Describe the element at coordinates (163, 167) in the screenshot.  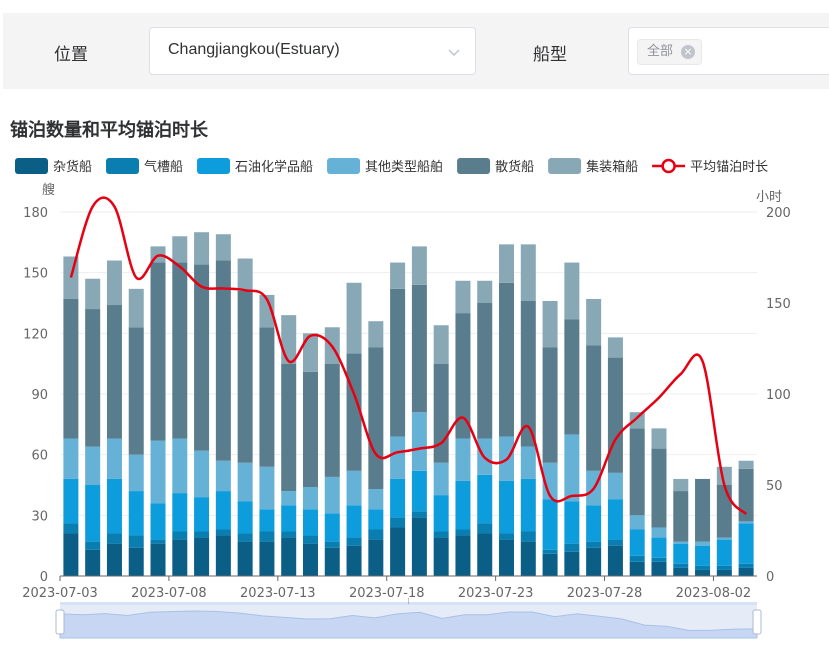
I see `legend-label: 气槽船` at that location.